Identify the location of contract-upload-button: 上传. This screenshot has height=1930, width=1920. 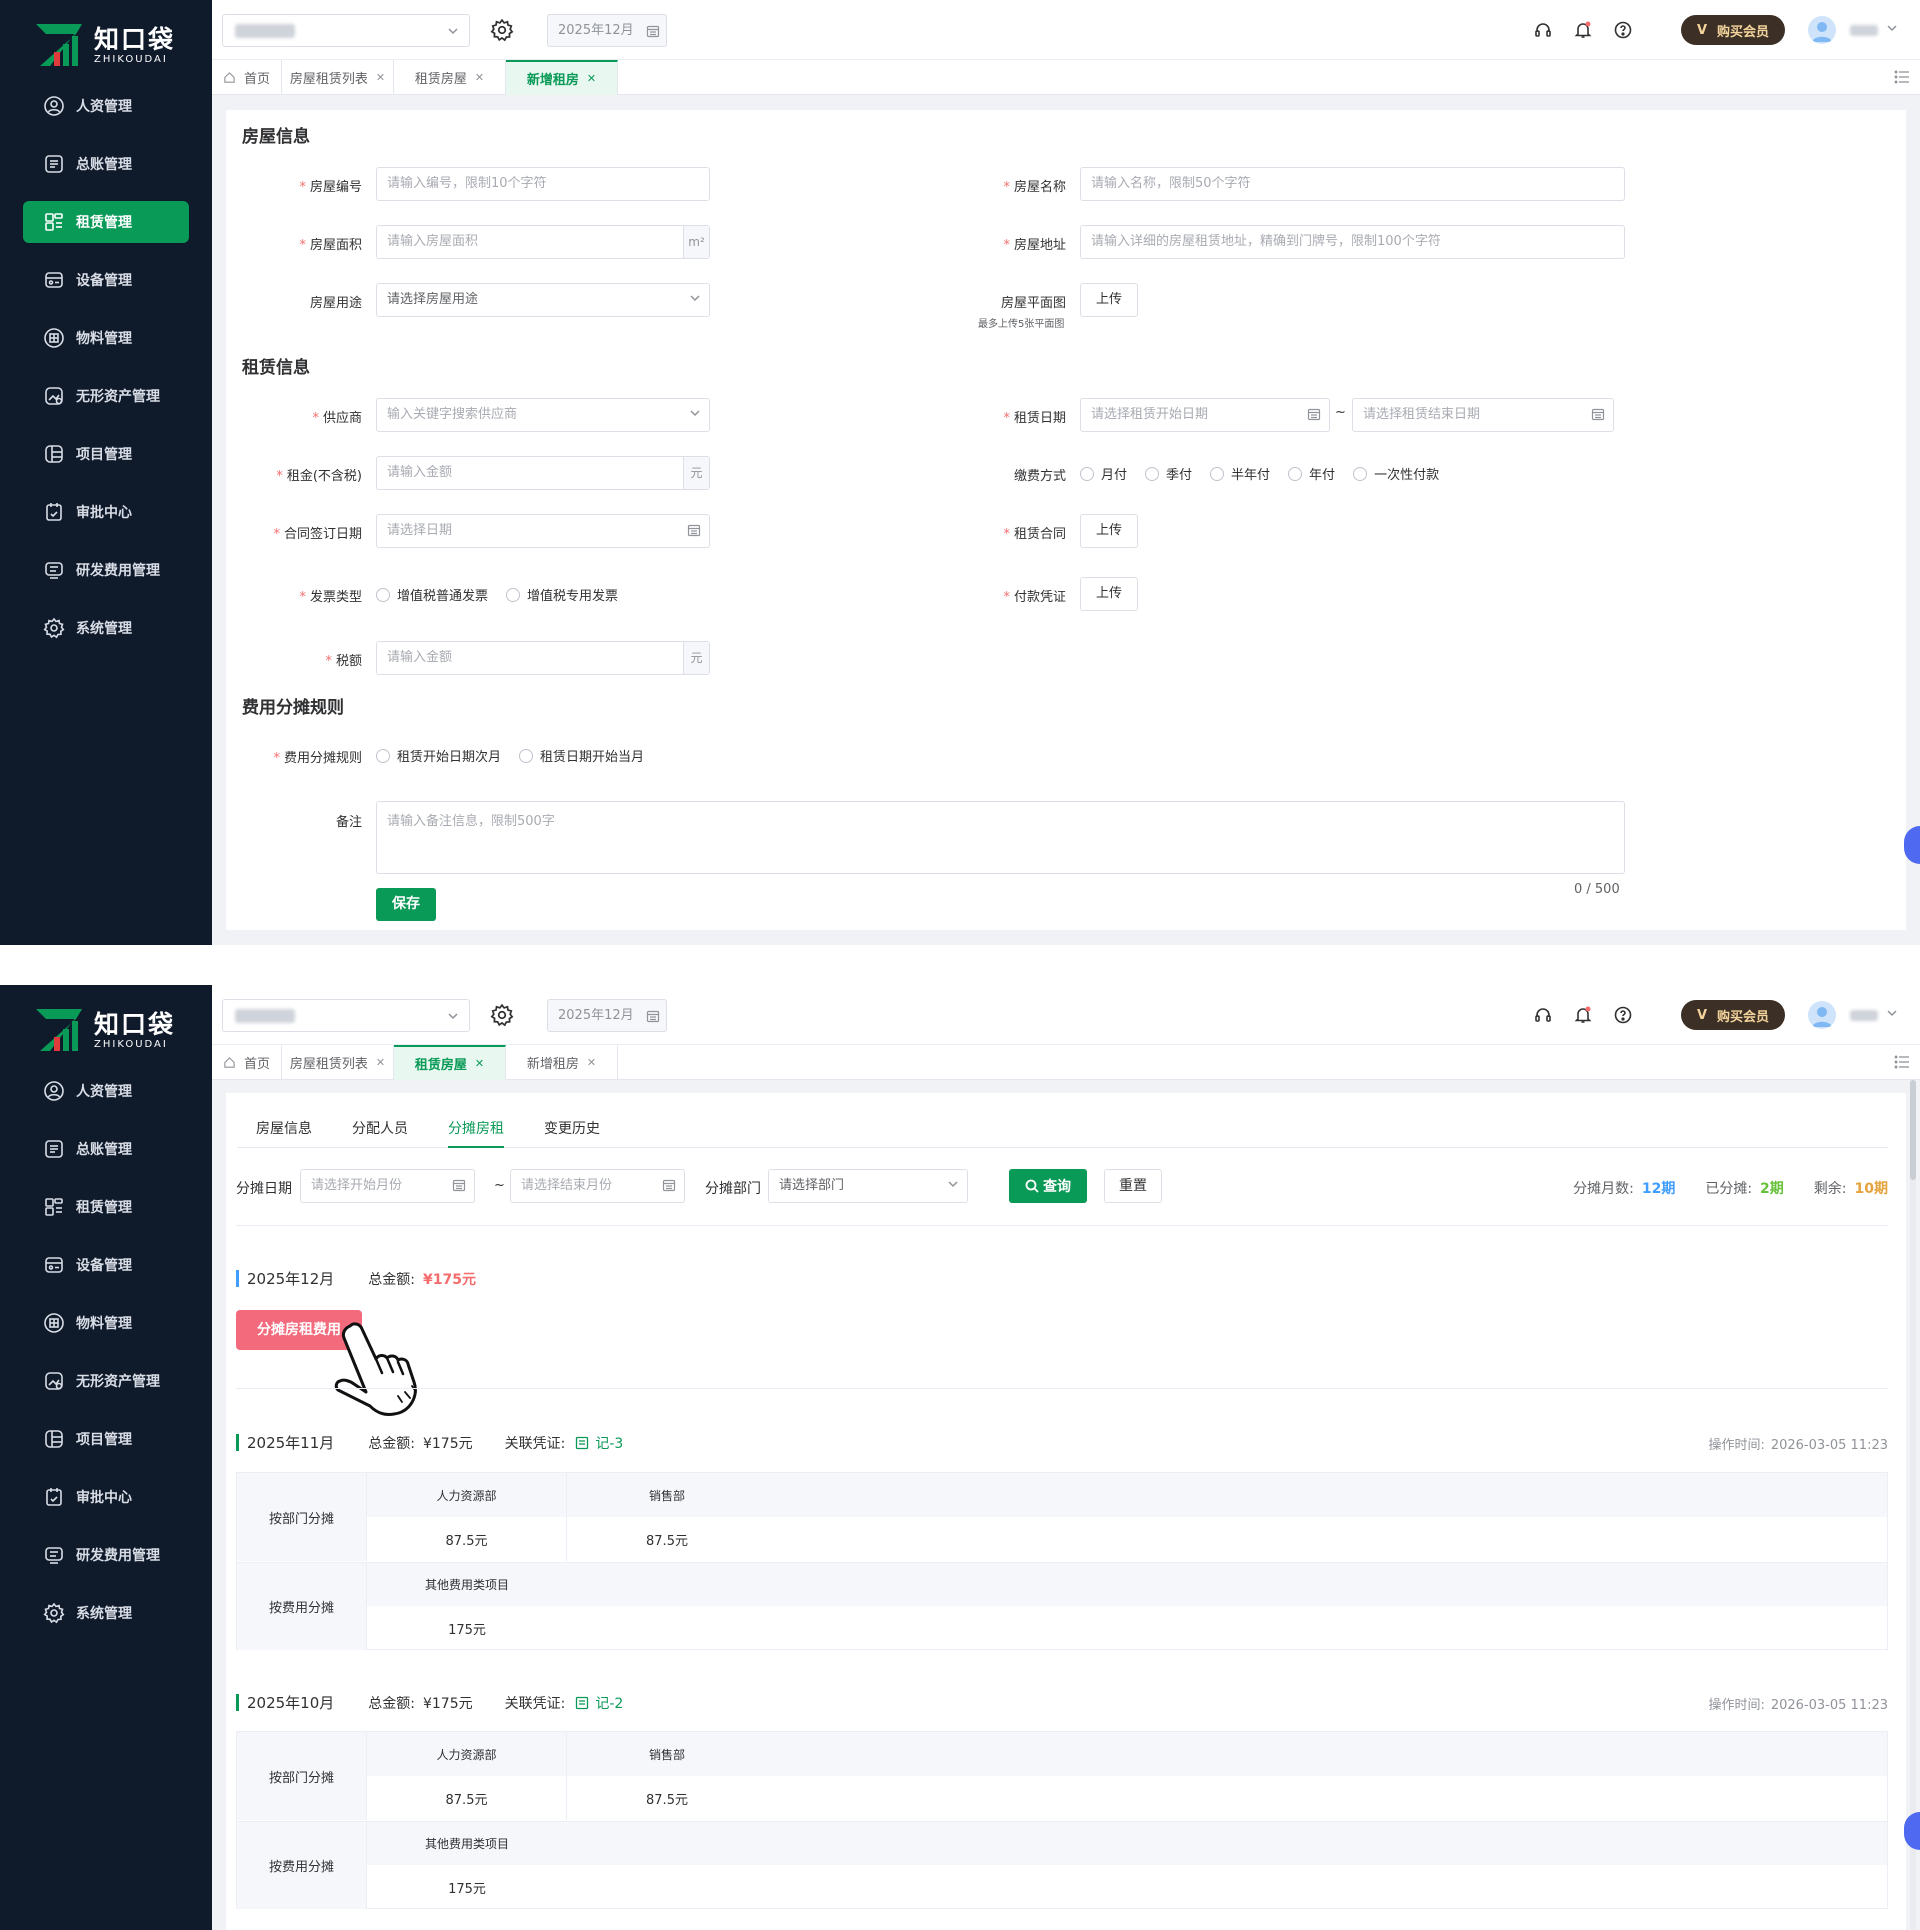
(1109, 531).